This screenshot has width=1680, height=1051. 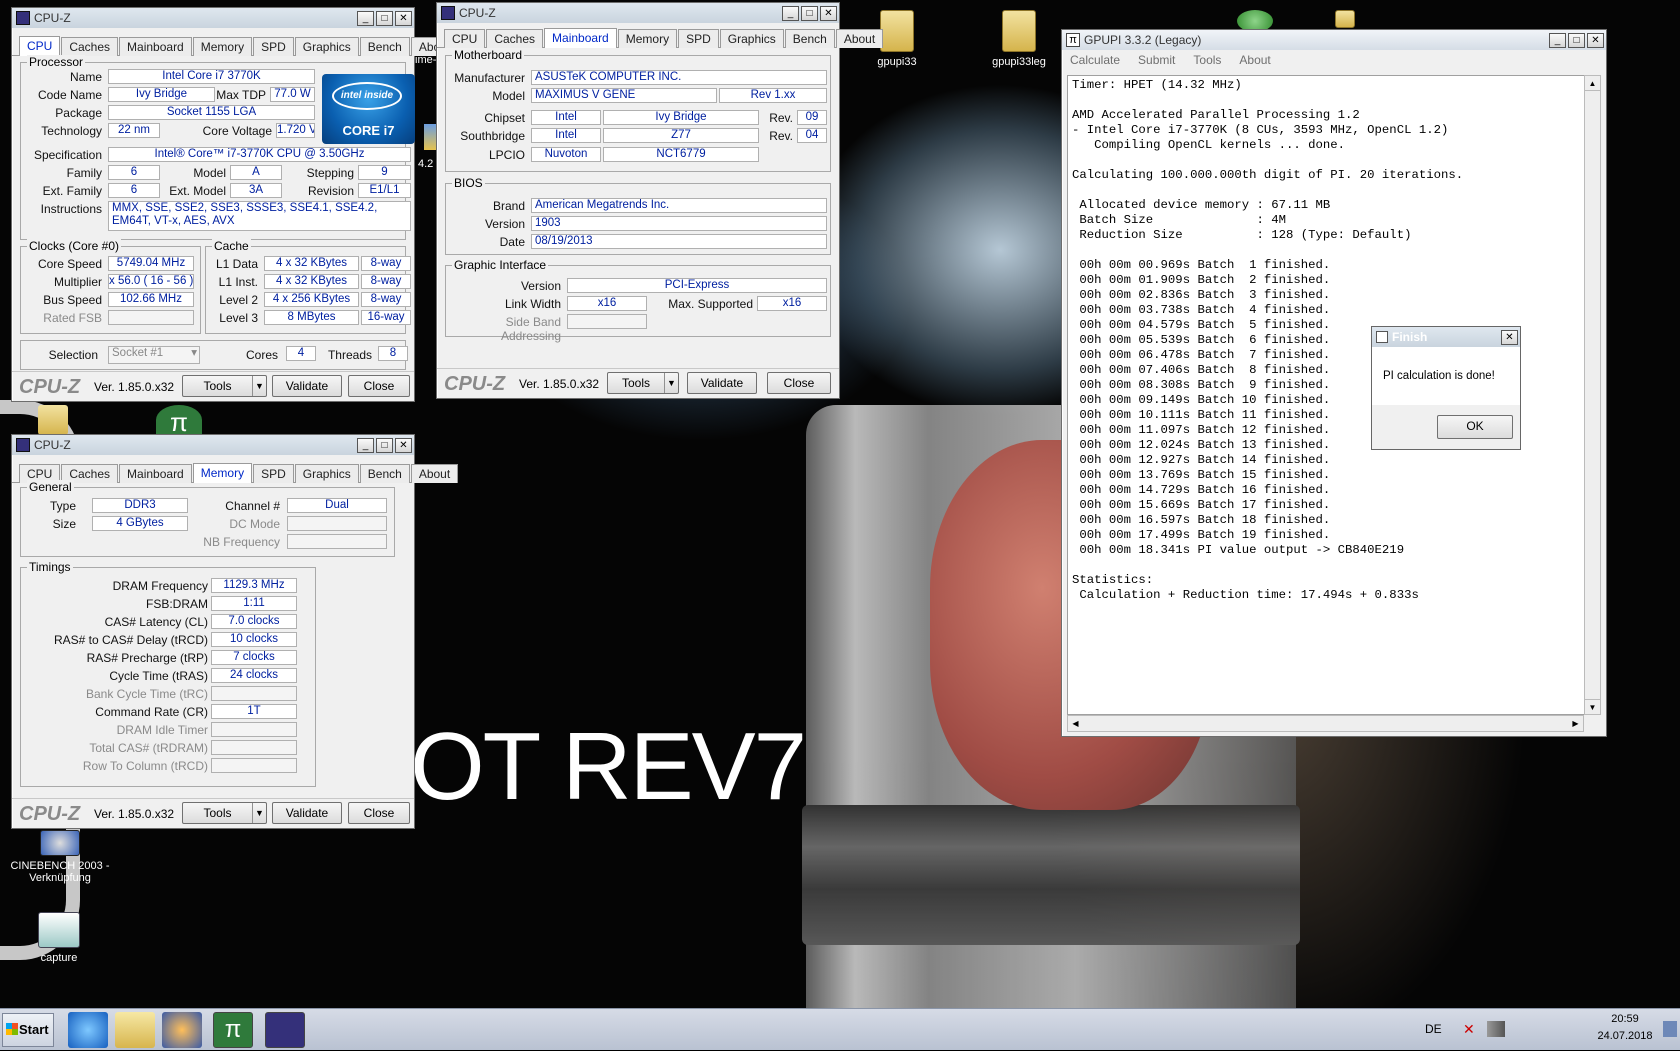 What do you see at coordinates (88, 1030) in the screenshot?
I see `internet-explorer-icon` at bounding box center [88, 1030].